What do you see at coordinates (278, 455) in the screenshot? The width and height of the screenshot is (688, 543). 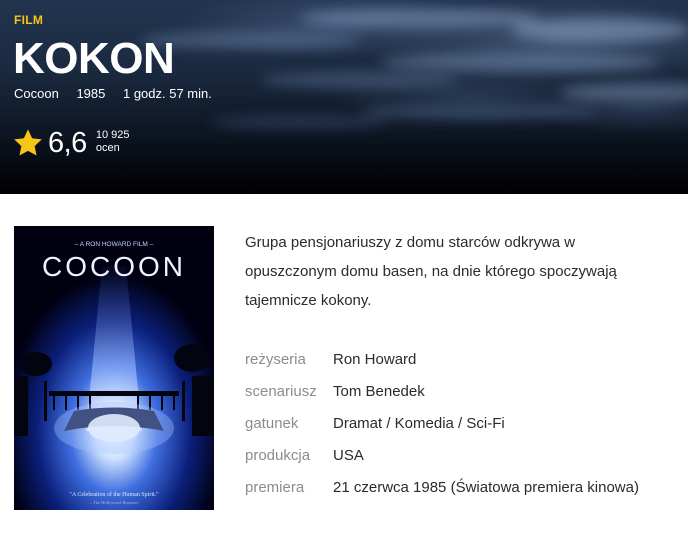 I see `detail-label: produkcja` at bounding box center [278, 455].